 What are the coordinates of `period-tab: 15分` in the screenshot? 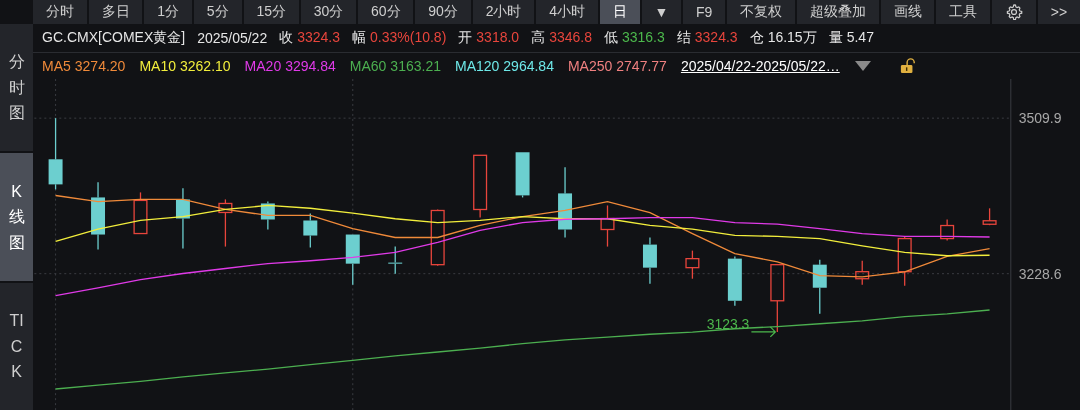 It's located at (271, 12).